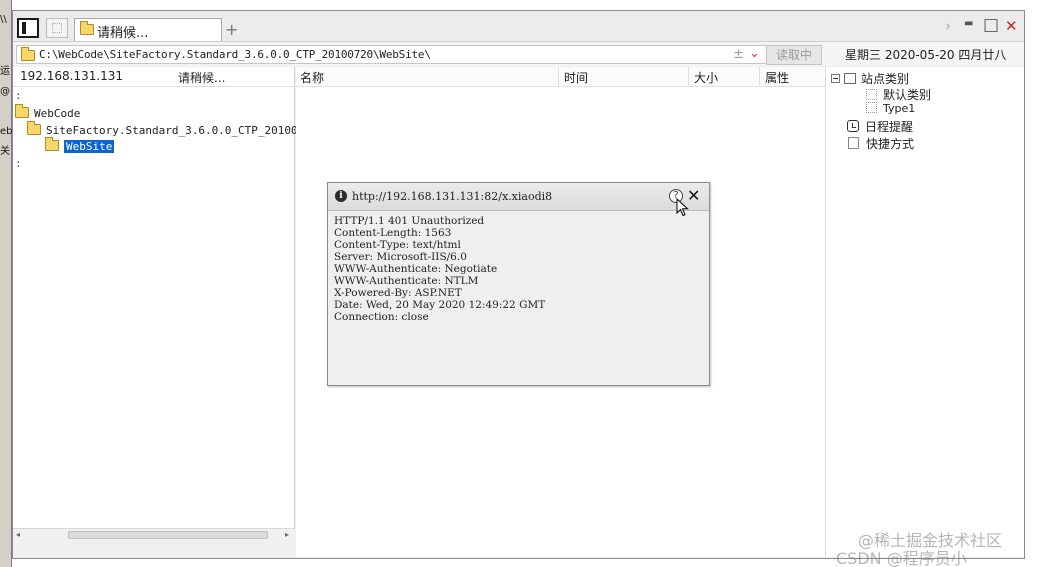 The width and height of the screenshot is (1038, 567). Describe the element at coordinates (926, 55) in the screenshot. I see `date-display: 星期三 2020-05-20 四月廿八` at that location.